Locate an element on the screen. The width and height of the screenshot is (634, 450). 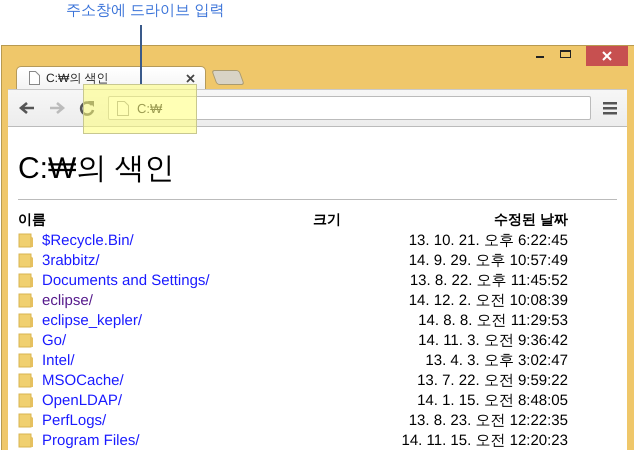
modified-date: 13. 10. 21. 오후 6:22:45 is located at coordinates (488, 240).